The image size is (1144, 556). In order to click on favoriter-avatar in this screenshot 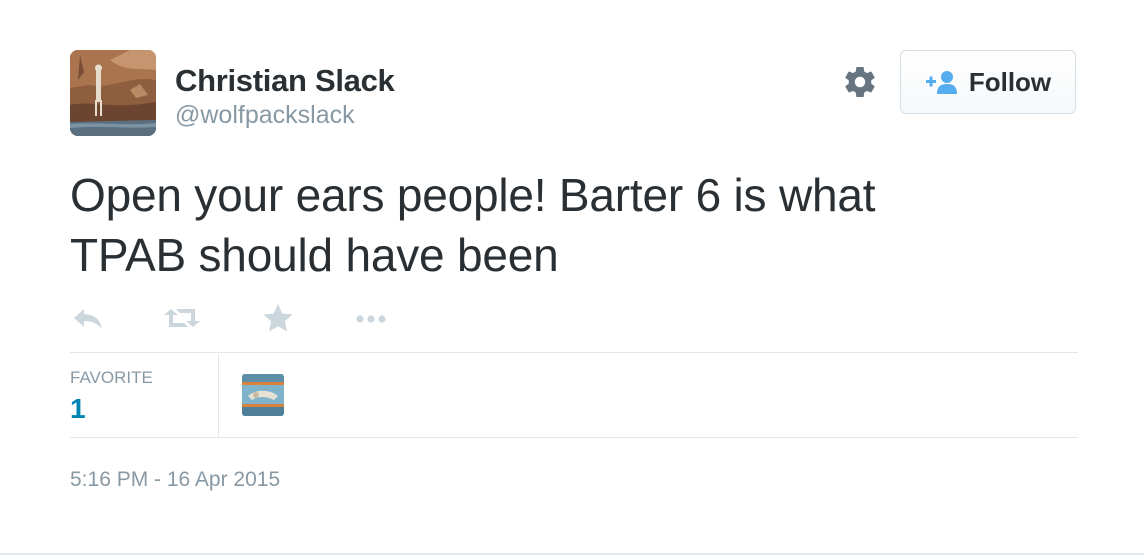, I will do `click(263, 395)`.